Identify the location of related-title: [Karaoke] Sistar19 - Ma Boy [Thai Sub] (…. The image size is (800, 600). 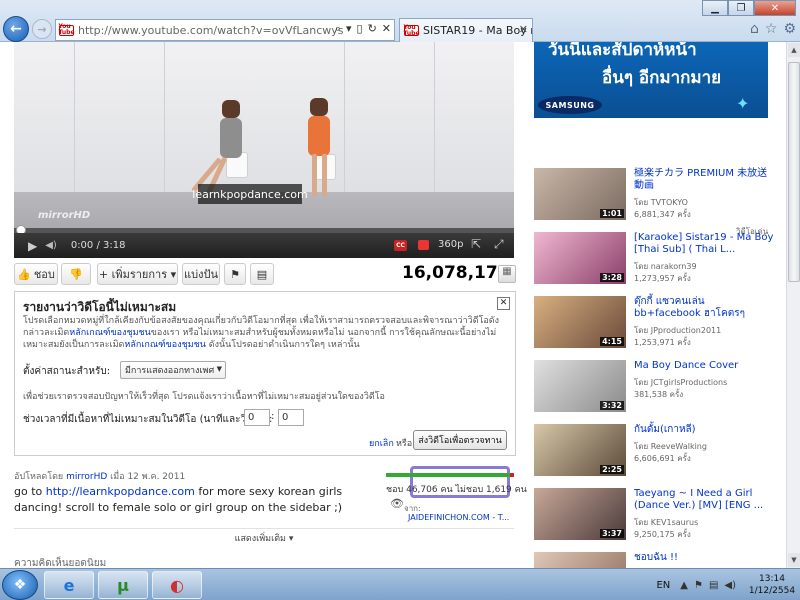
(704, 244).